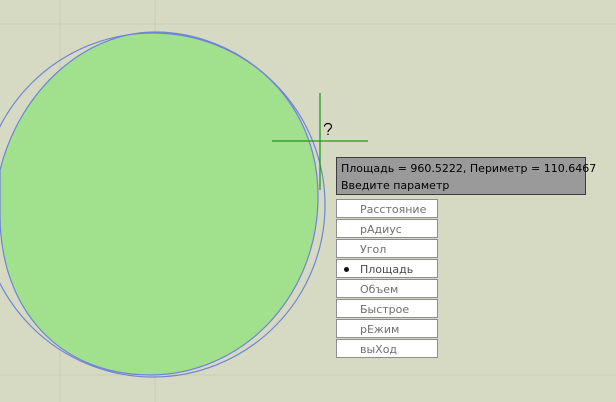 This screenshot has height=402, width=616. What do you see at coordinates (346, 269) in the screenshot?
I see `selected-bullet-icon` at bounding box center [346, 269].